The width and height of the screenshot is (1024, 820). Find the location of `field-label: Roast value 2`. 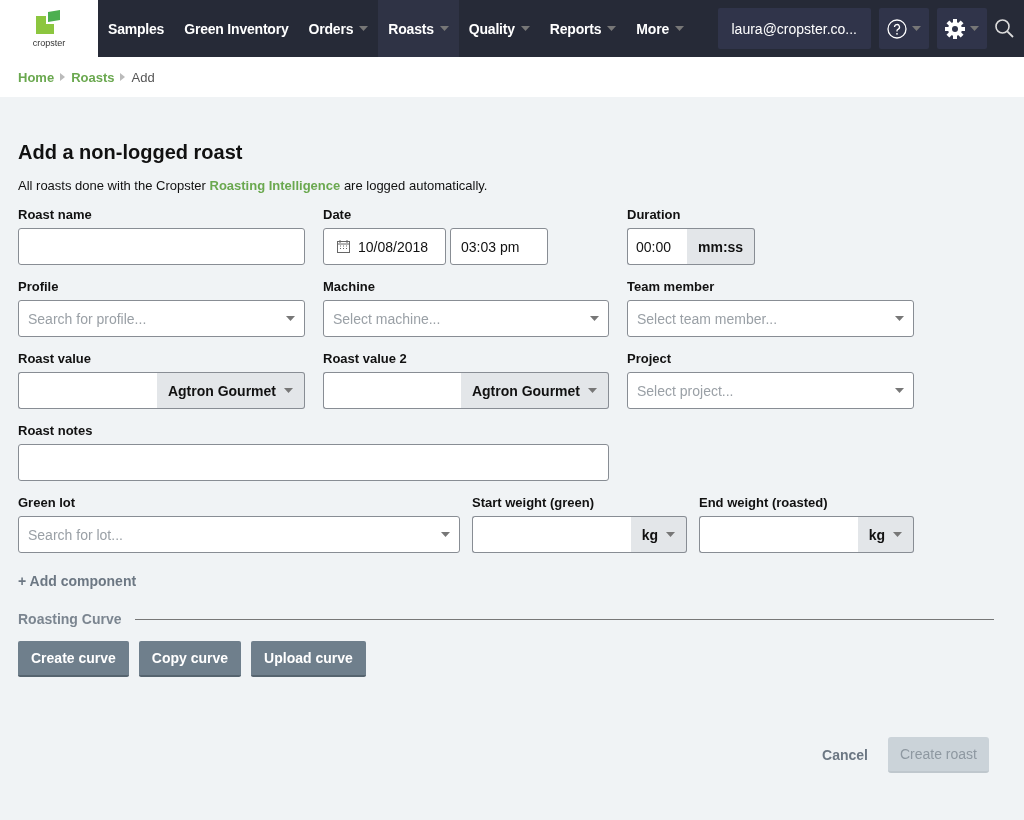

field-label: Roast value 2 is located at coordinates (365, 358).